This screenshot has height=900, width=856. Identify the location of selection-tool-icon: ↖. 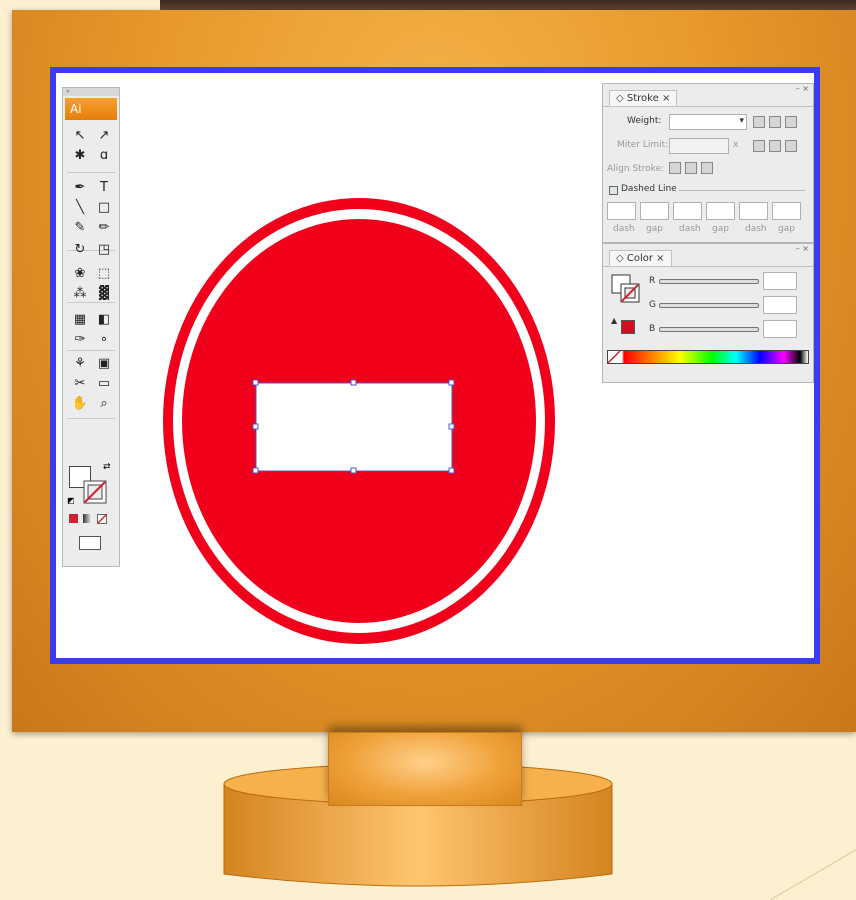
(80, 136).